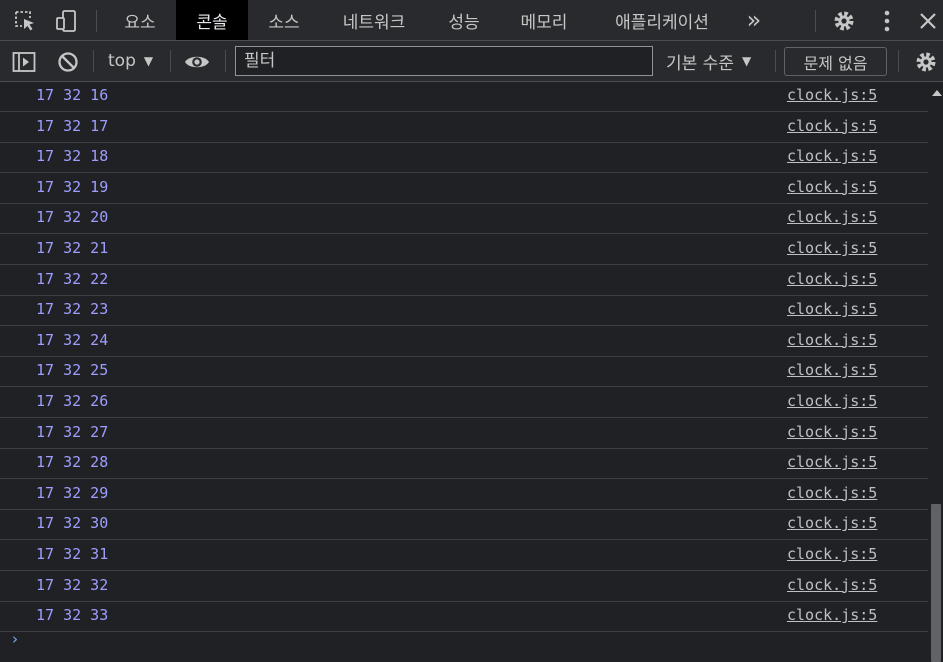  Describe the element at coordinates (374, 20) in the screenshot. I see `tab-network: 네트워크` at that location.